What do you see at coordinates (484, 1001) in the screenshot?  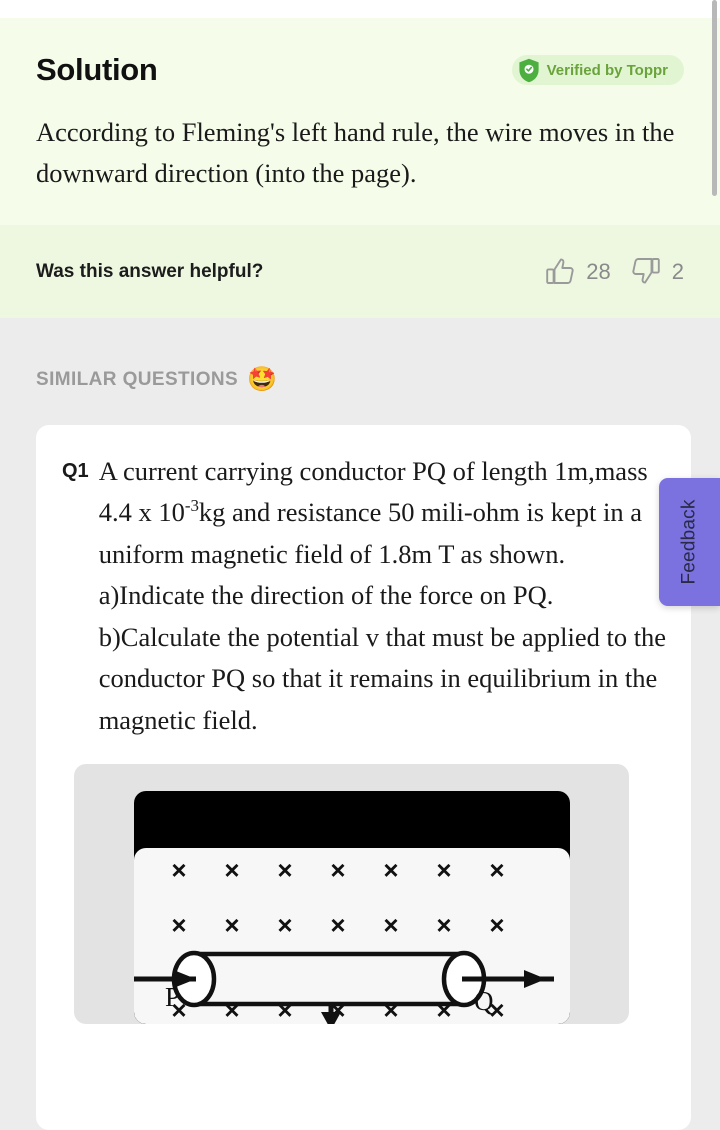 I see `label-q: Q` at bounding box center [484, 1001].